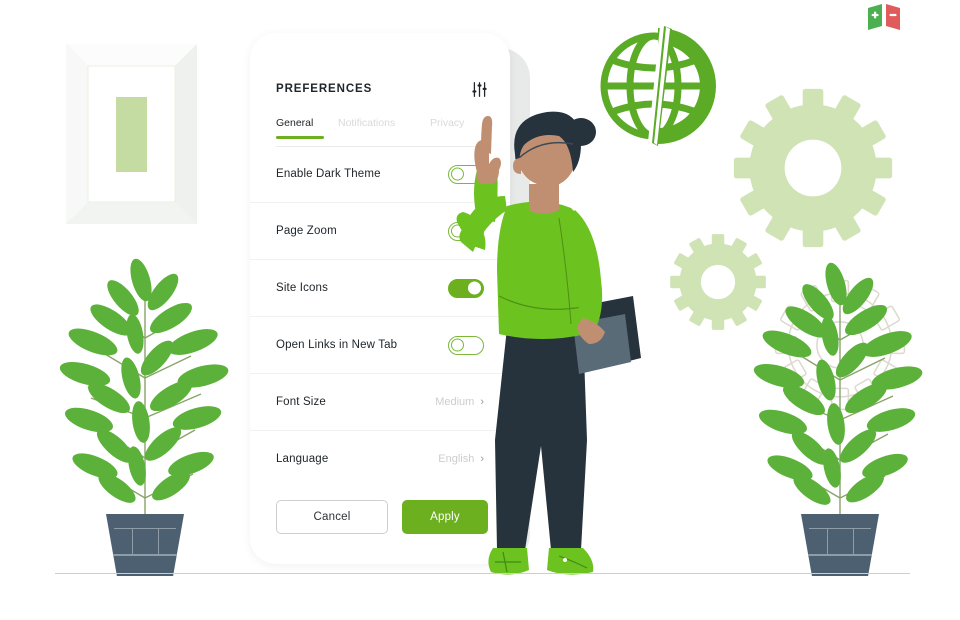 Image resolution: width=960 pixels, height=620 pixels. What do you see at coordinates (384, 127) in the screenshot?
I see `tab-notifications: Notifications` at bounding box center [384, 127].